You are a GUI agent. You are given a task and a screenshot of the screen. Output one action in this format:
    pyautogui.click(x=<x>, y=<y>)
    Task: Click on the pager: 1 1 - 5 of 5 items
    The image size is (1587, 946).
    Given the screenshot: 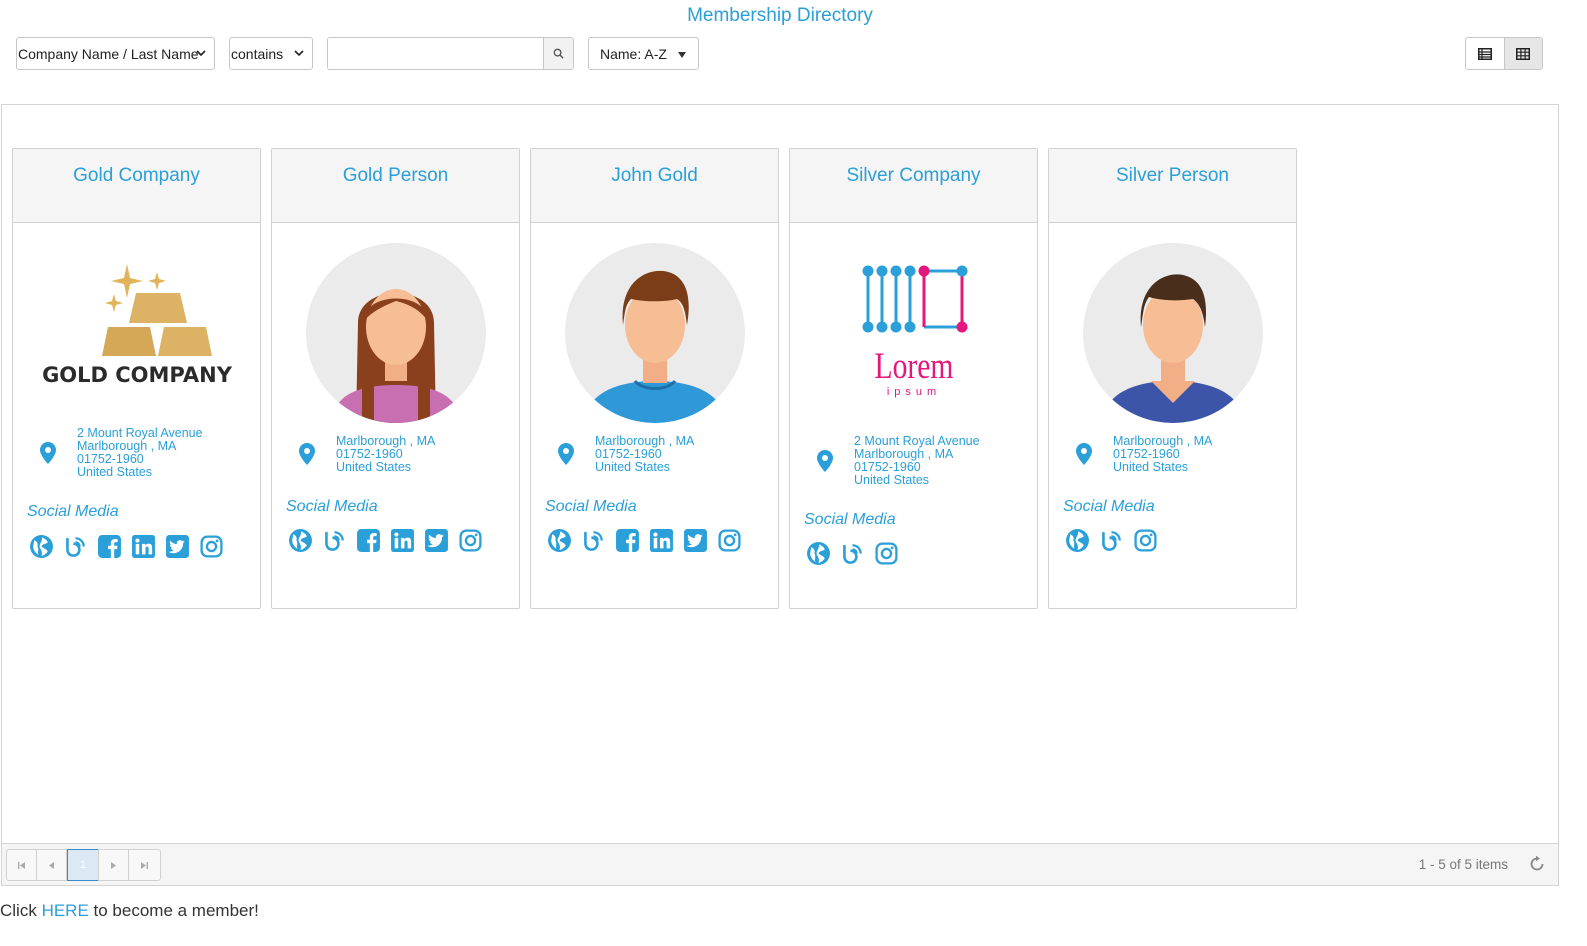 What is the action you would take?
    pyautogui.click(x=780, y=864)
    